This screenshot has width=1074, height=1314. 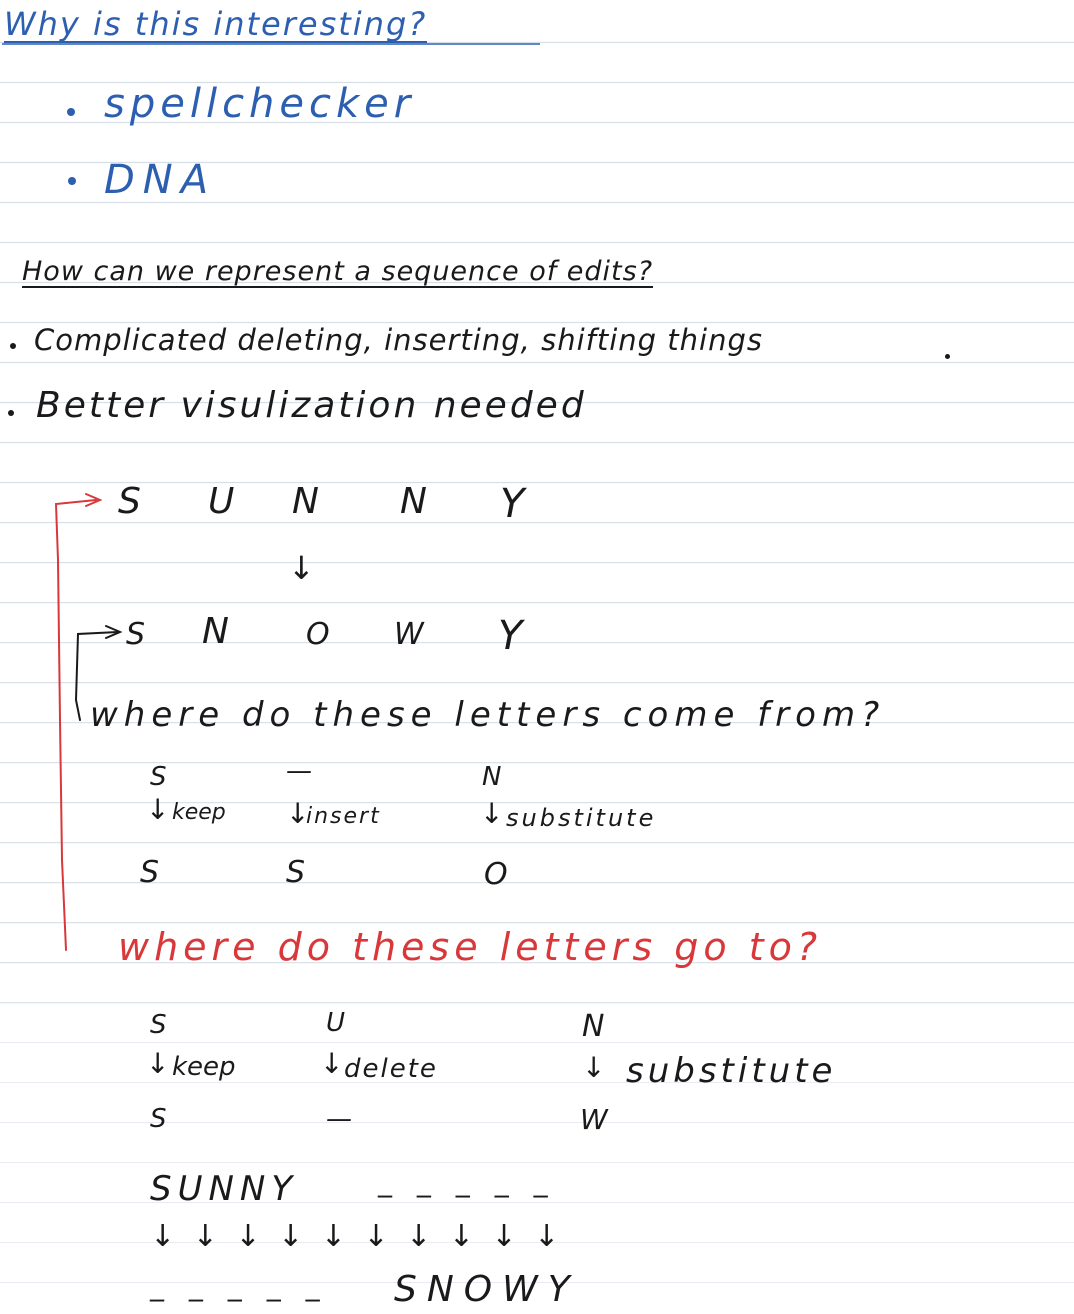 I want to click on black-bracket-stroke, so click(x=96, y=676).